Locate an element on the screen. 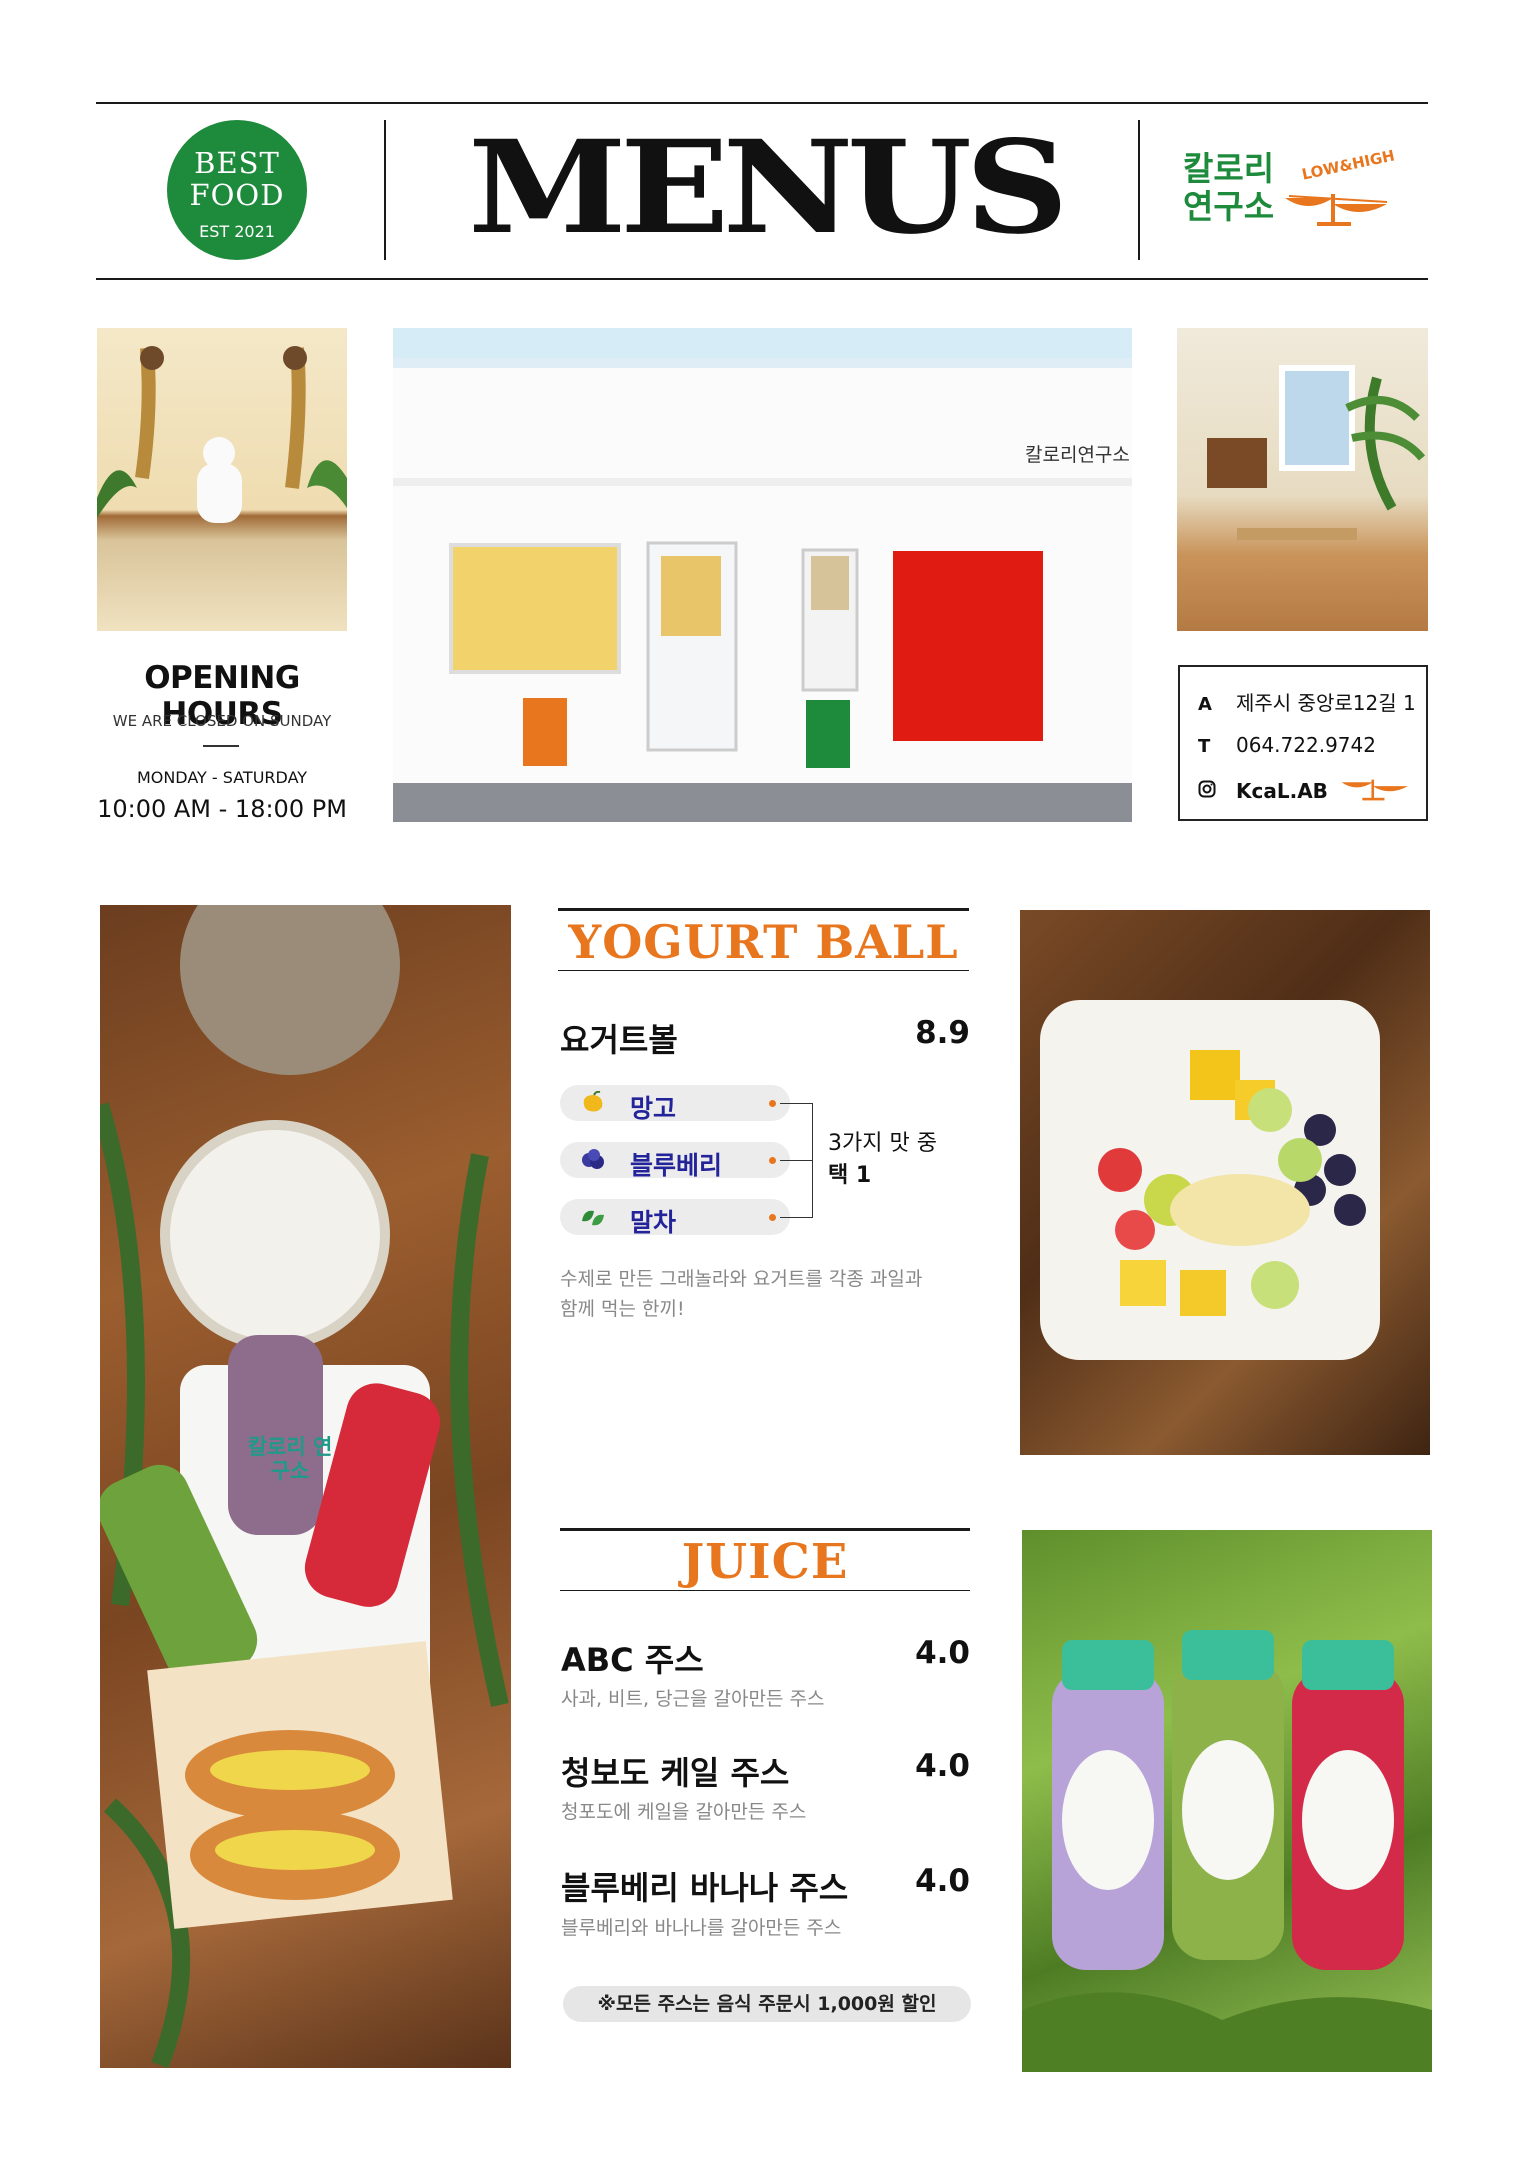  instagram-row: KcaL.AB is located at coordinates (1263, 791).